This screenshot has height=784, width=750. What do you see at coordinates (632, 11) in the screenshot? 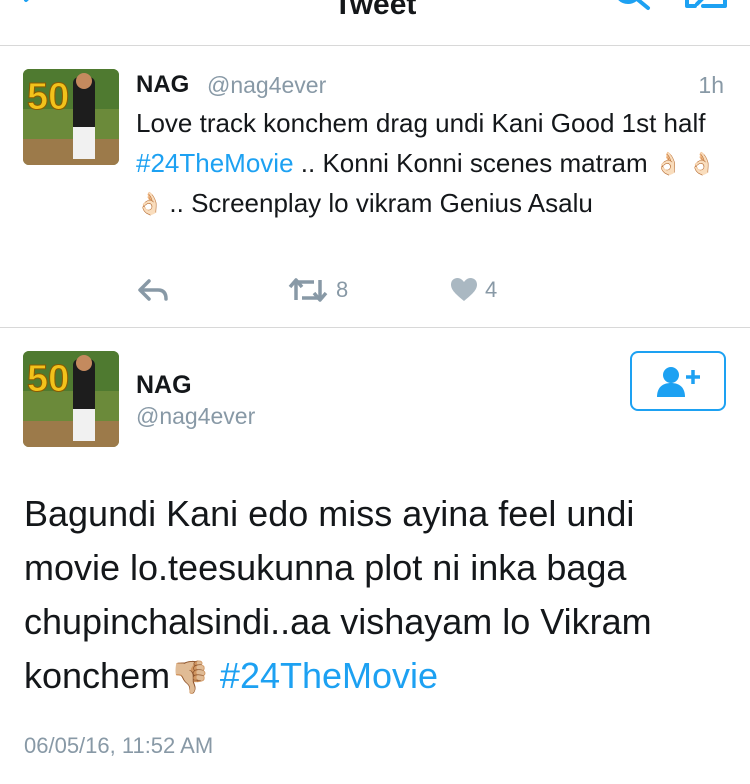
I see `search-icon` at bounding box center [632, 11].